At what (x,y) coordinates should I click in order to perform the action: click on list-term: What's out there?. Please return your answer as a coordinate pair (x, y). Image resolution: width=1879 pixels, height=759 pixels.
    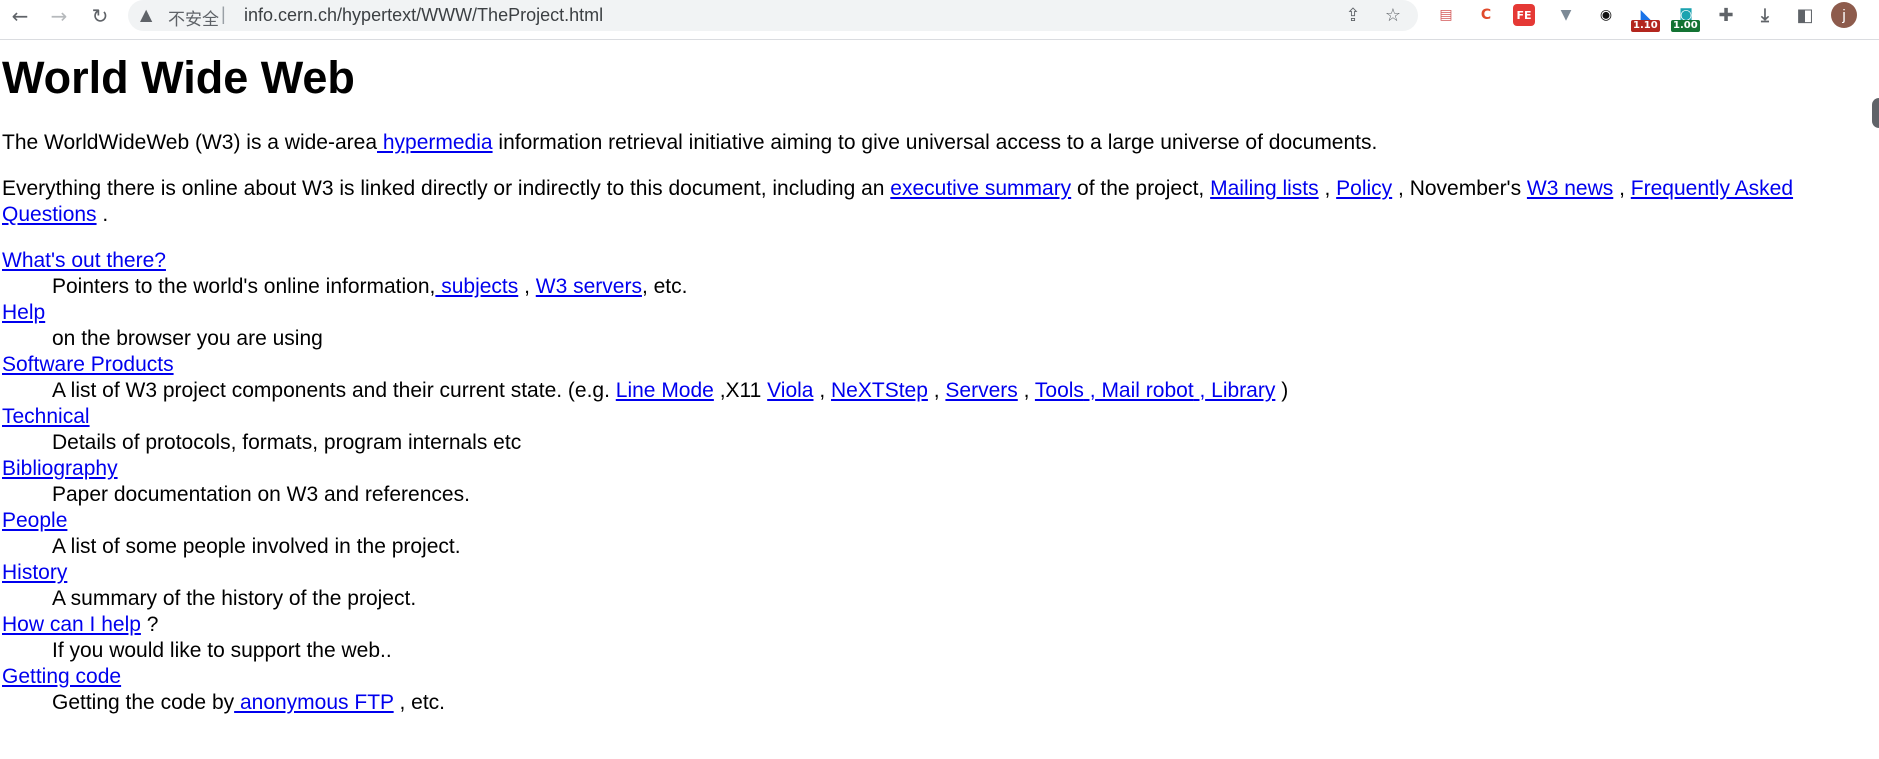
    Looking at the image, I should click on (645, 261).